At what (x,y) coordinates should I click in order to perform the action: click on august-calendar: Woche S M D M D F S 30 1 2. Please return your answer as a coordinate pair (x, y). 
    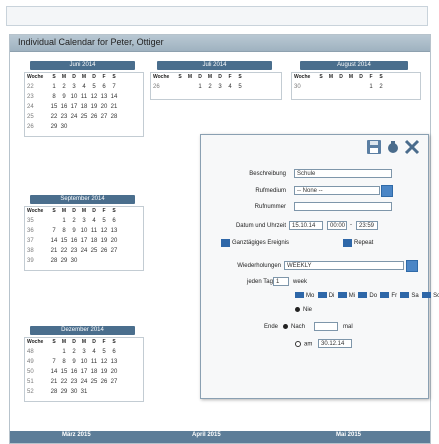
    Looking at the image, I should click on (356, 86).